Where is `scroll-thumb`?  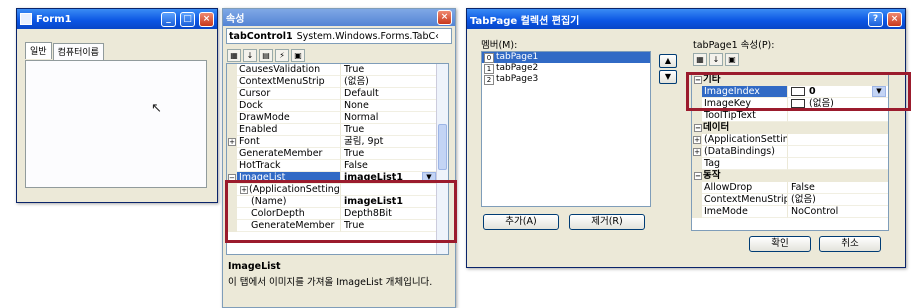 scroll-thumb is located at coordinates (442, 147).